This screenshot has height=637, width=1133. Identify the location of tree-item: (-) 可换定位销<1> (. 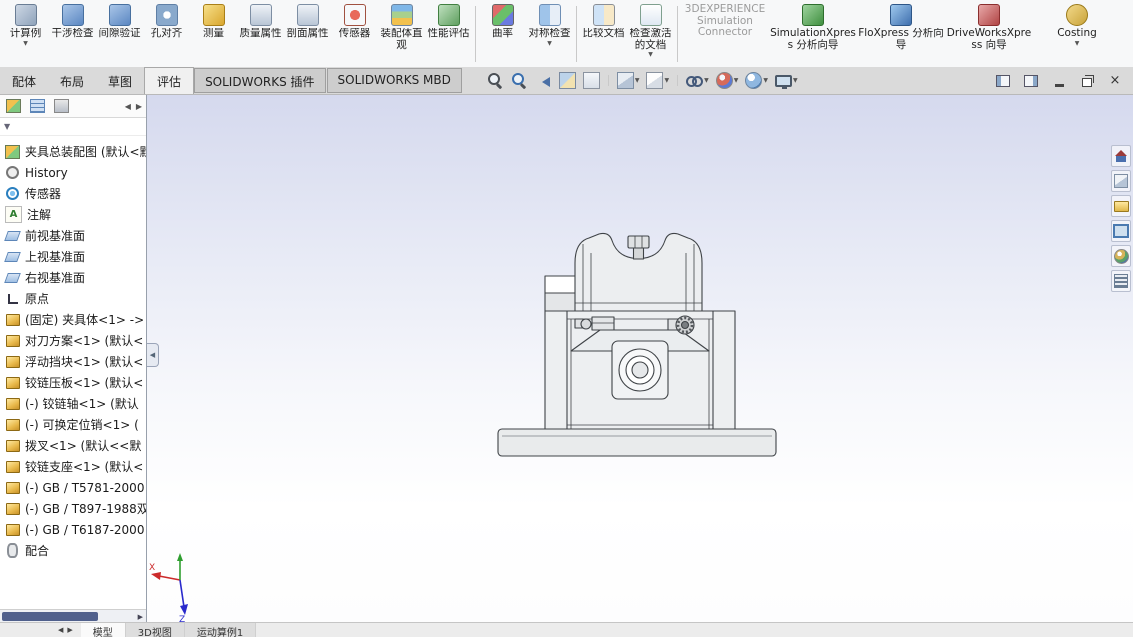
(73, 424).